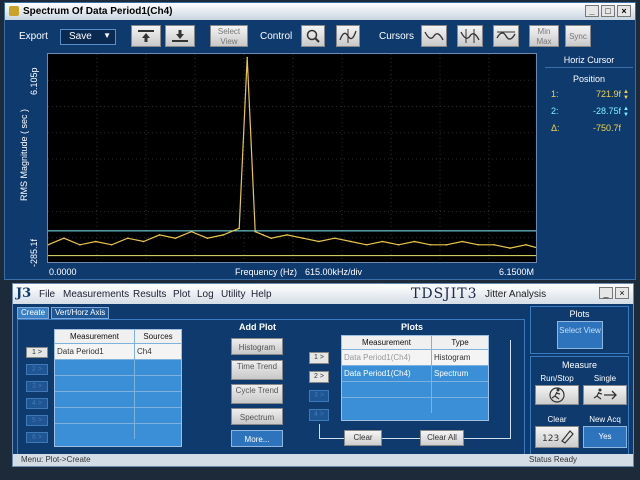 The image size is (640, 480). Describe the element at coordinates (415, 373) in the screenshot. I see `table-row: Data Period1(Ch4) Spectrum` at that location.